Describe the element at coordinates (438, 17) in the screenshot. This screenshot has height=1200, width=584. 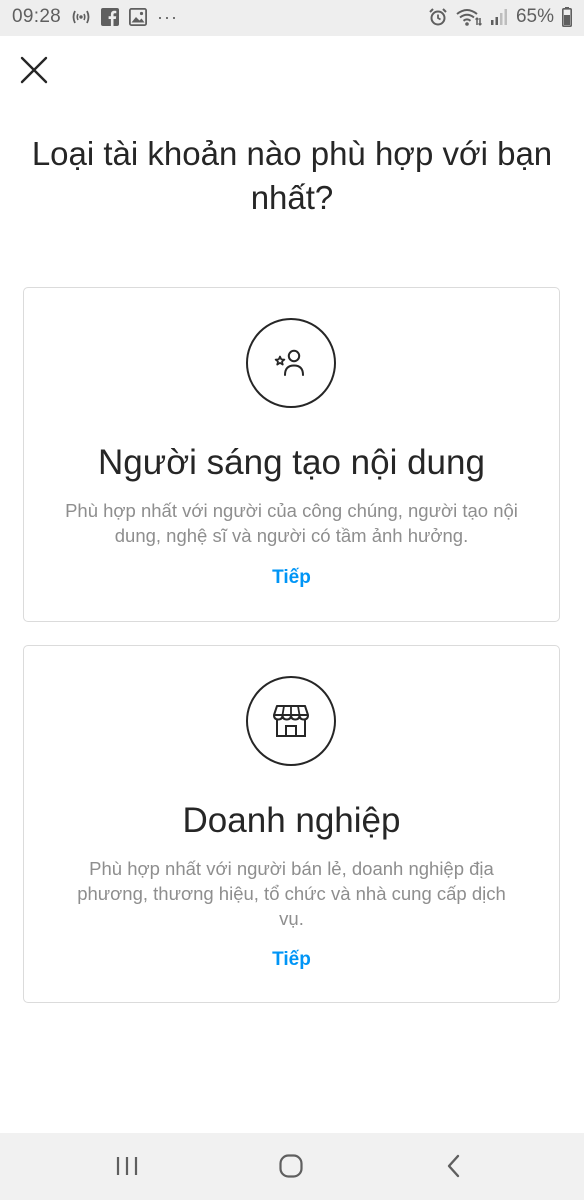
I see `alarm-icon` at that location.